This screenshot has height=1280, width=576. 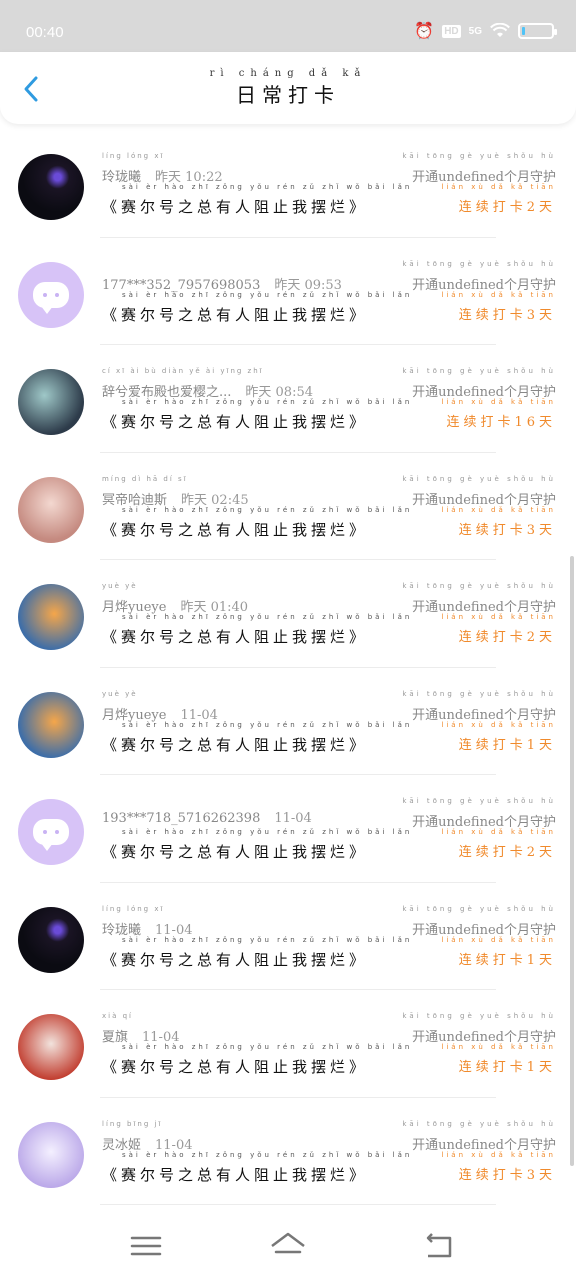 I want to click on battery-icon, so click(x=537, y=31).